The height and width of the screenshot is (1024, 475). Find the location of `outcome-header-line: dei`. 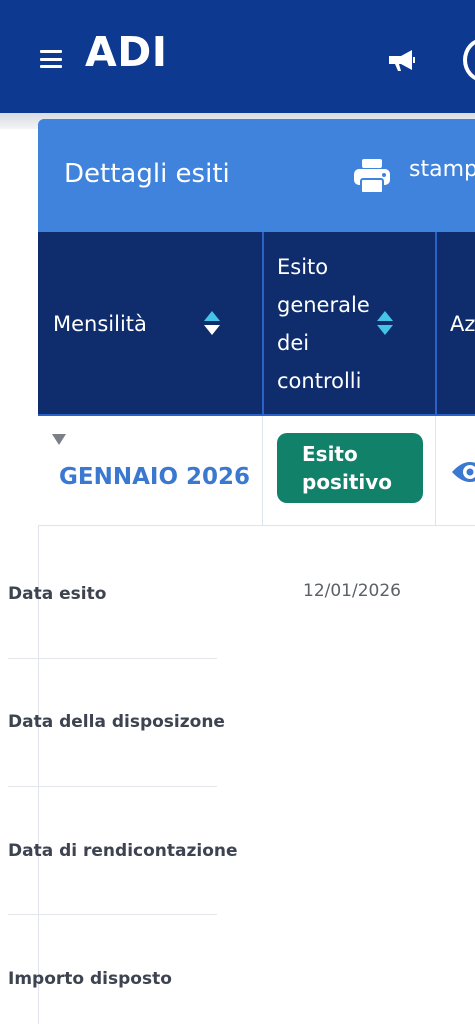

outcome-header-line: dei is located at coordinates (293, 343).